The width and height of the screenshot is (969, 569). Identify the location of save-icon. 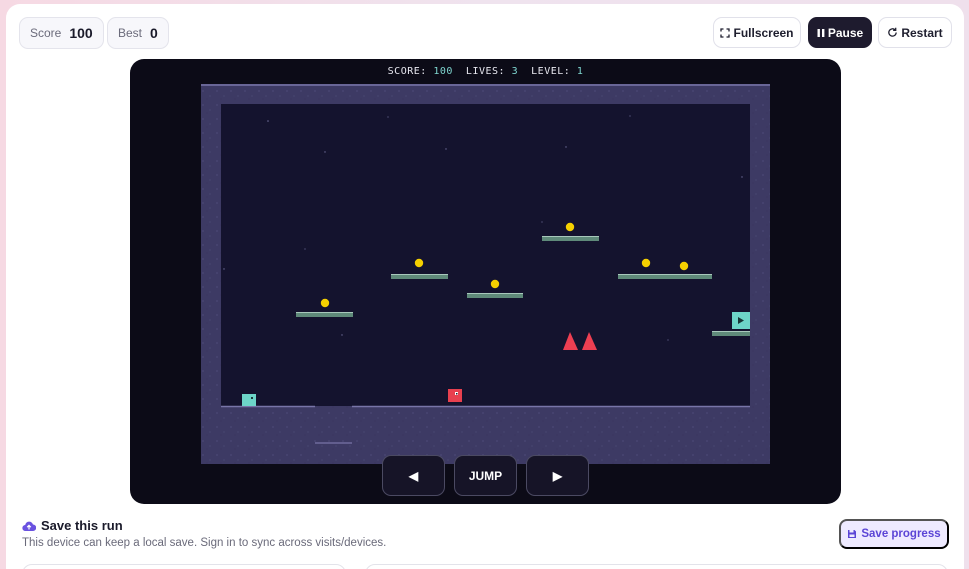
(852, 534).